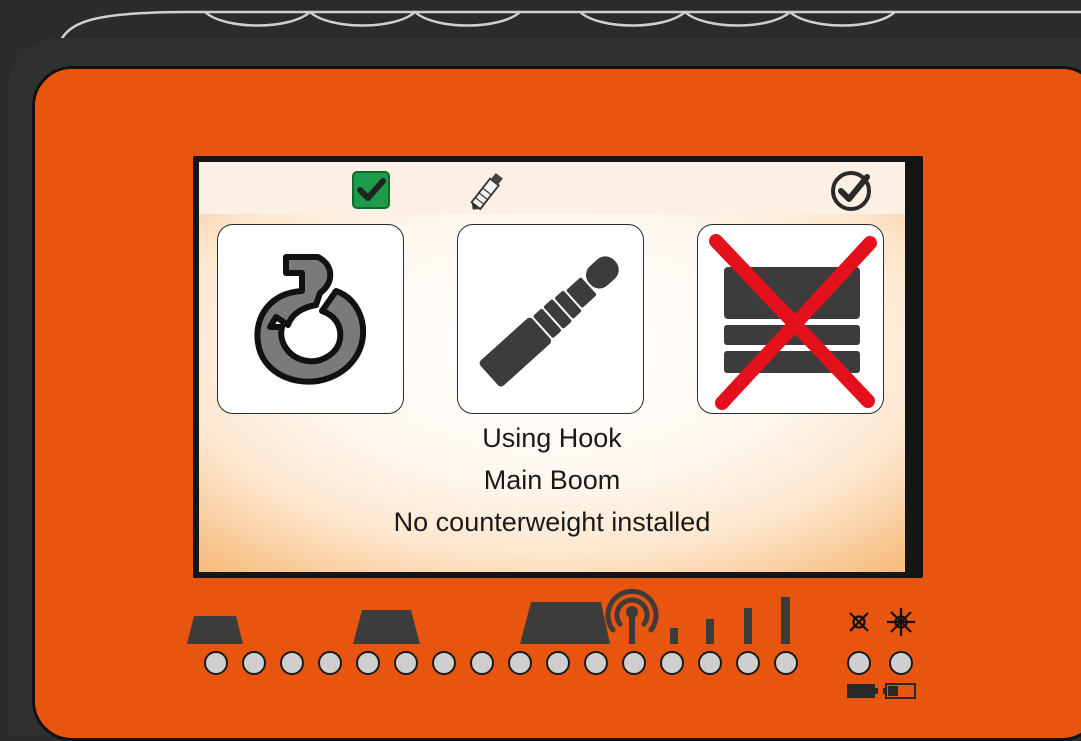 This screenshot has height=741, width=1081. Describe the element at coordinates (862, 691) in the screenshot. I see `battery-full-icon` at that location.